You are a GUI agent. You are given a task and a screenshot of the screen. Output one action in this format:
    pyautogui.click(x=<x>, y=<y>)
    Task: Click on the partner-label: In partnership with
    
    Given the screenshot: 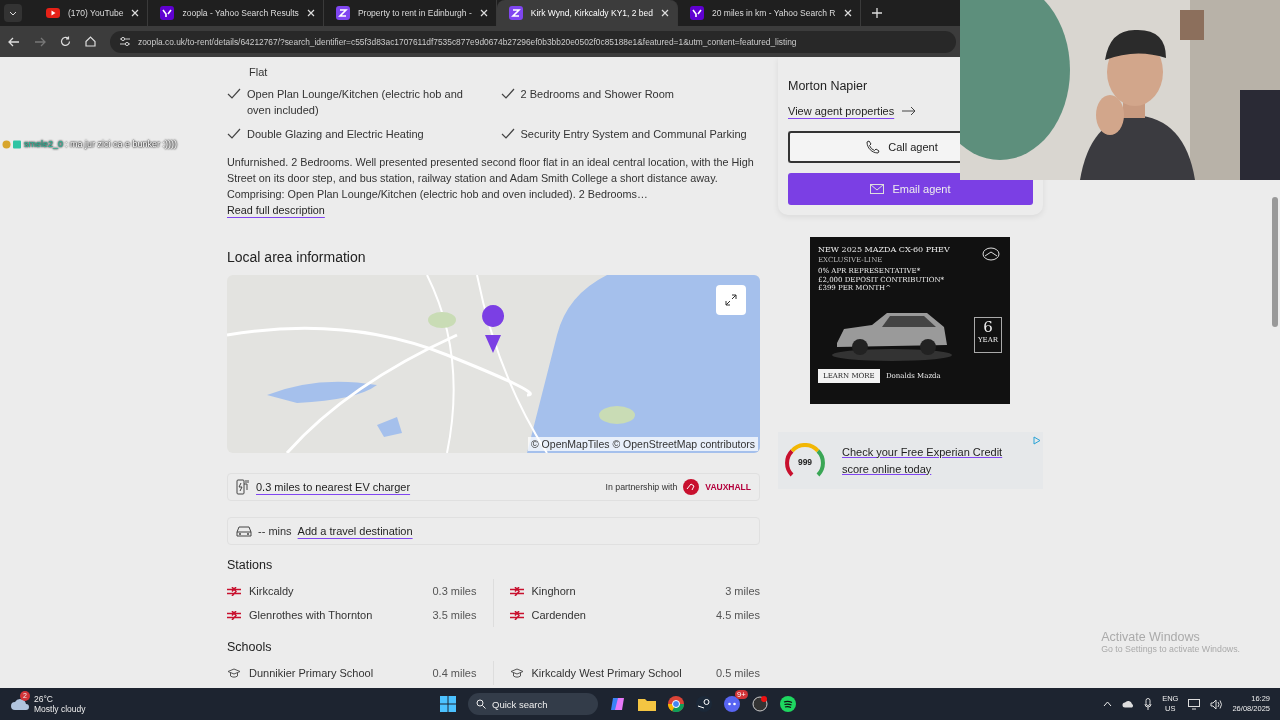 What is the action you would take?
    pyautogui.click(x=641, y=487)
    